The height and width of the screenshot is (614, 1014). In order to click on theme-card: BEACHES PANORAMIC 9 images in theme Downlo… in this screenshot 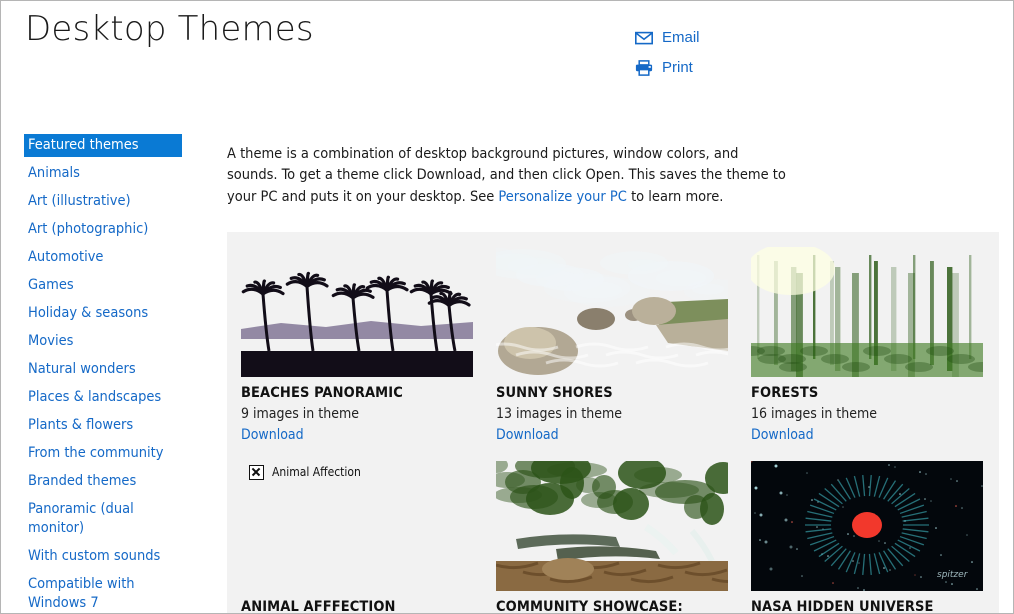, I will do `click(361, 346)`.